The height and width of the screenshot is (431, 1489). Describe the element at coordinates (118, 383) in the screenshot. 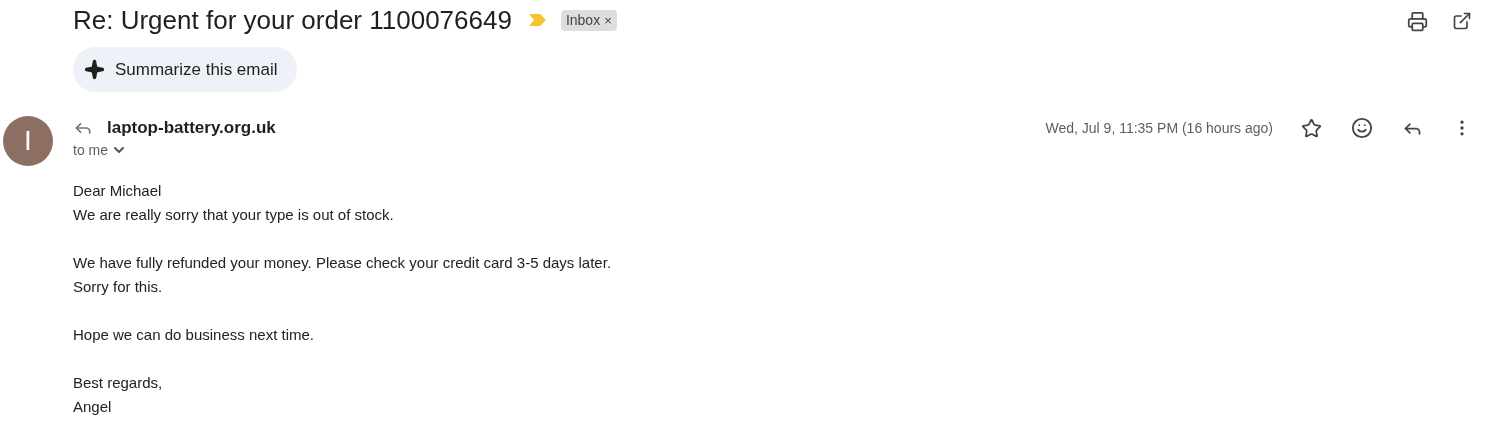

I see `message-line: Best regards,` at that location.